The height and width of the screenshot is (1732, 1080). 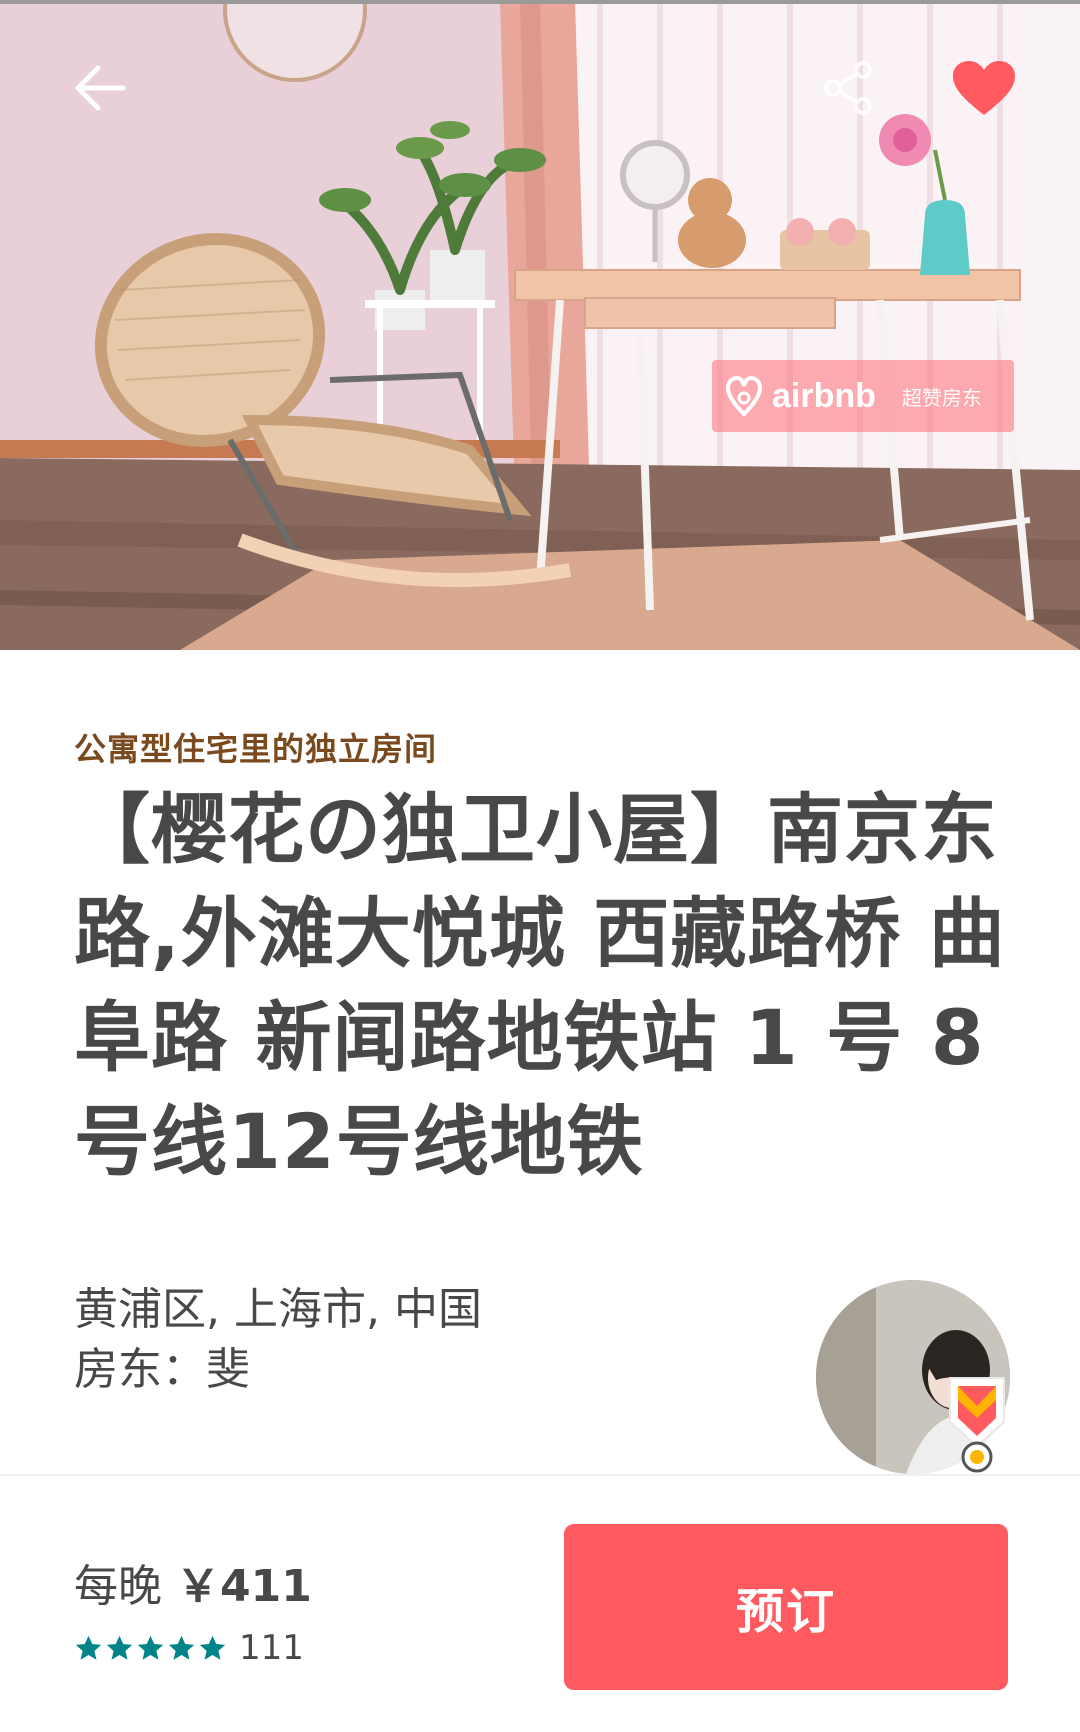 I want to click on price-prefix: 每晚, so click(x=118, y=1586).